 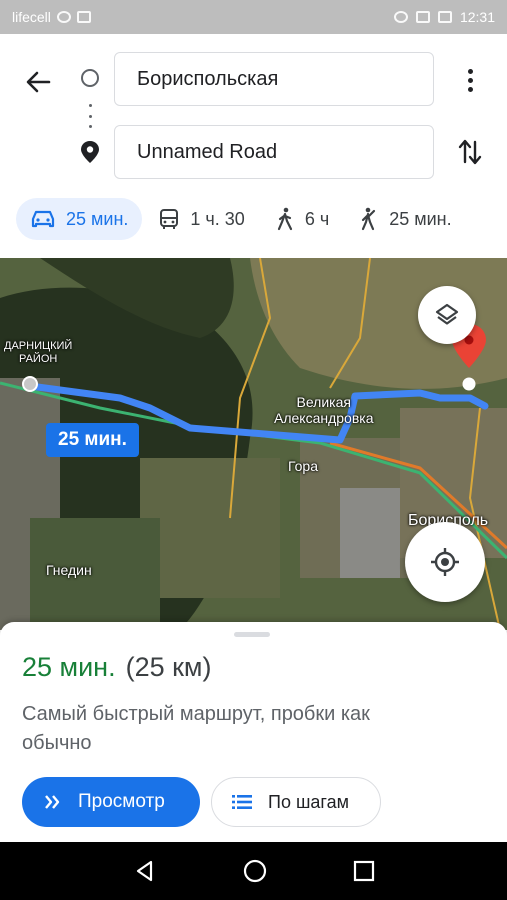 I want to click on carrier-name: lifecell, so click(x=31, y=17).